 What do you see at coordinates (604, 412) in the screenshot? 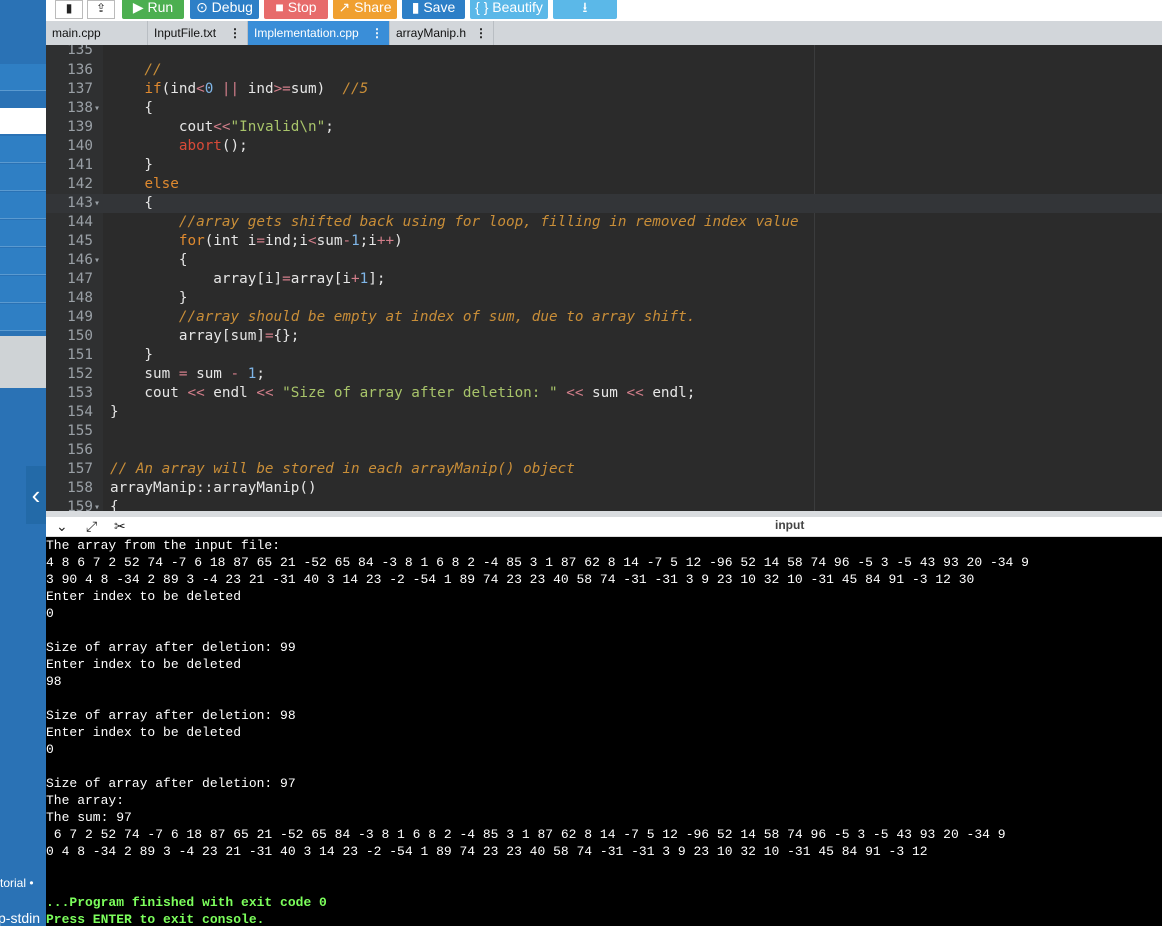
I see `code-line: 154}` at bounding box center [604, 412].